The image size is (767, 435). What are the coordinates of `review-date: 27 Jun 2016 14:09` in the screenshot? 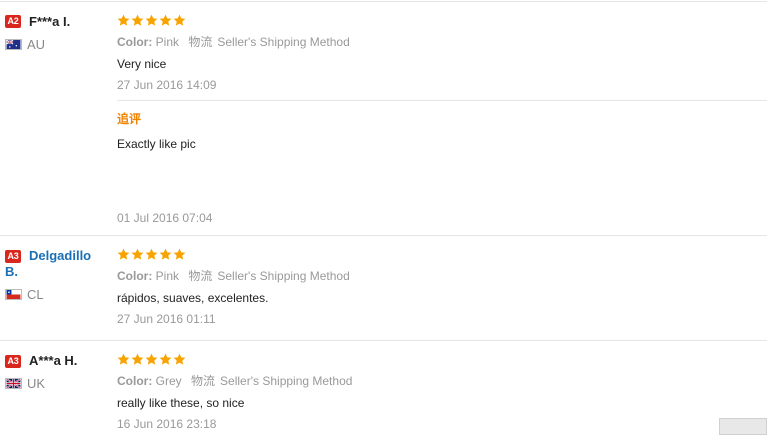 It's located at (167, 85).